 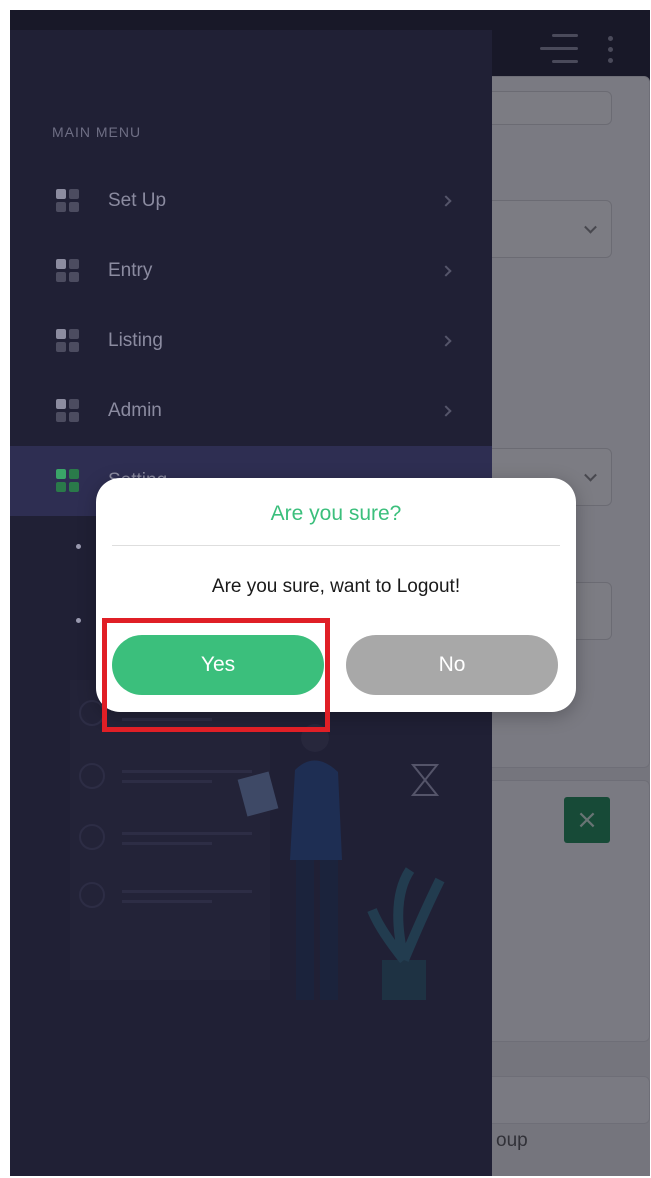 I want to click on sidebar-item-listing: Listing, so click(x=251, y=341).